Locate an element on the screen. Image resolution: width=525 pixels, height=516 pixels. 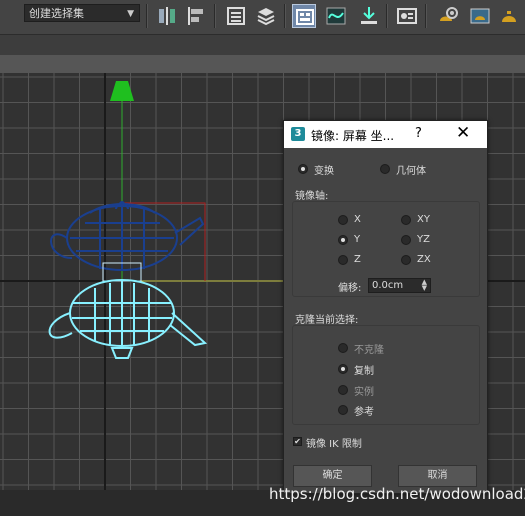
radio-axis-y is located at coordinates (343, 240).